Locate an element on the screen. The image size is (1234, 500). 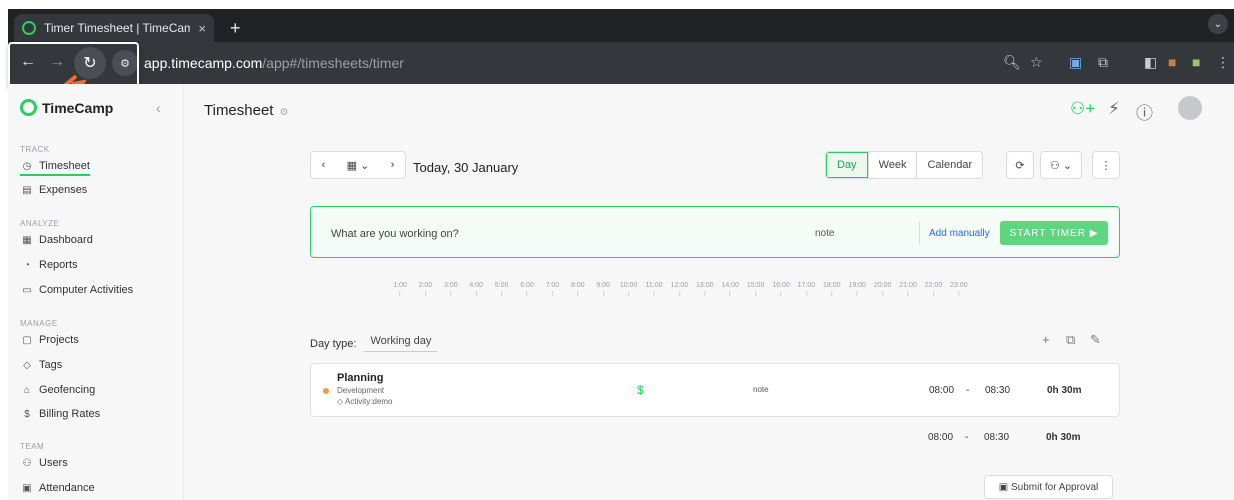
collapse-sidebar-icon: ‹ is located at coordinates (158, 108).